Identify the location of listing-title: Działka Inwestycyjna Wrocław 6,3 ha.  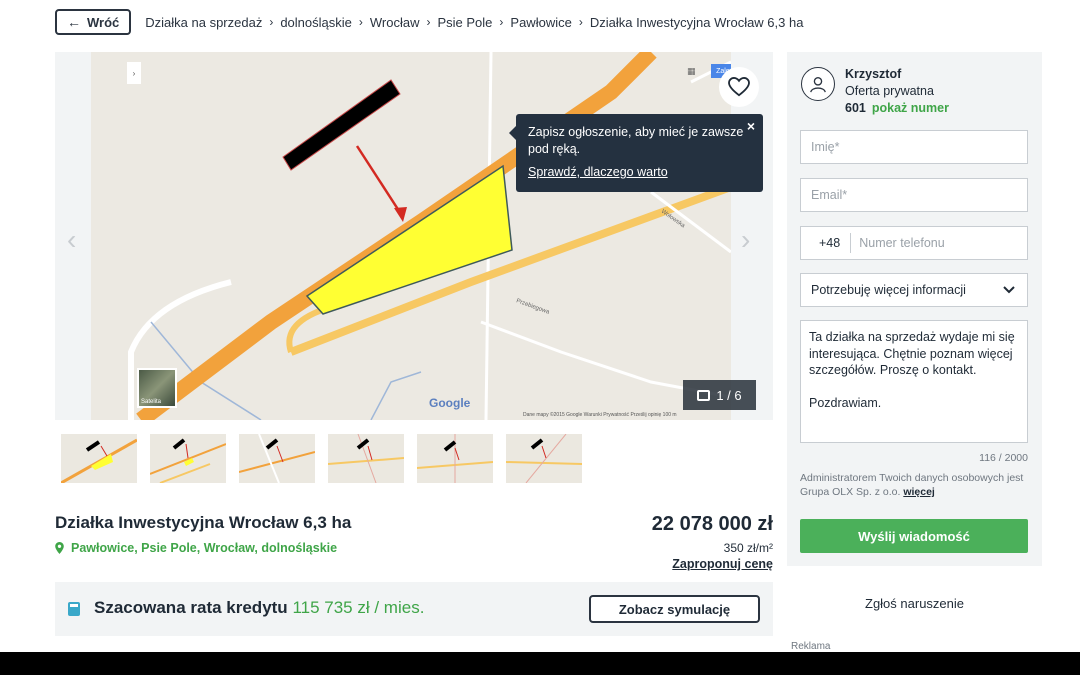
(203, 522).